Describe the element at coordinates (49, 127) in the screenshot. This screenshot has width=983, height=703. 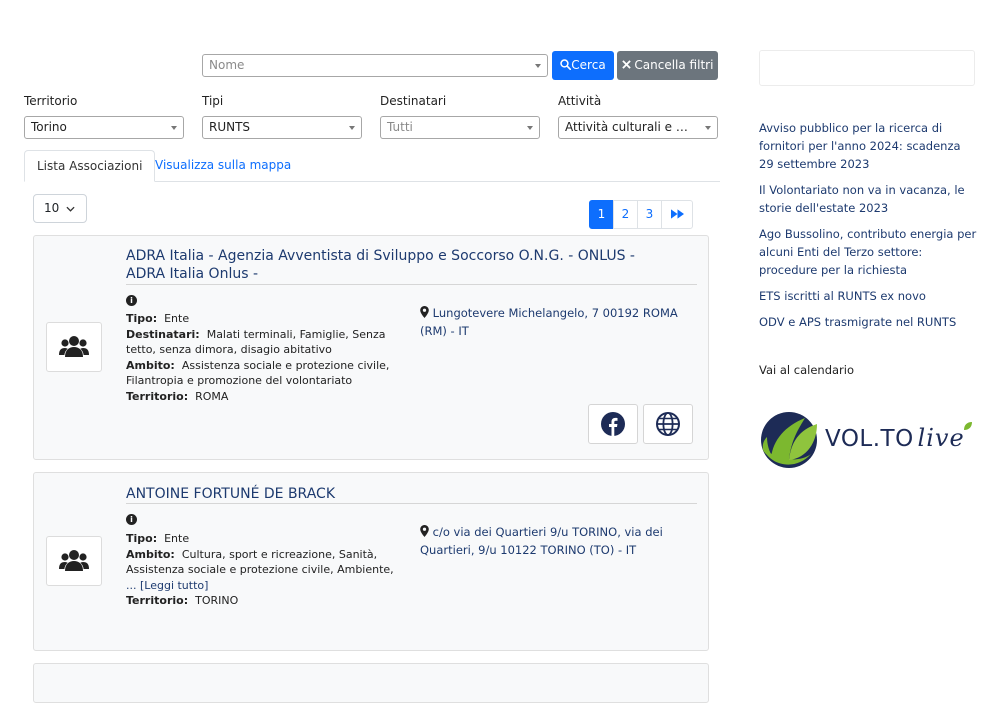
I see `territorio-value: Torino` at that location.